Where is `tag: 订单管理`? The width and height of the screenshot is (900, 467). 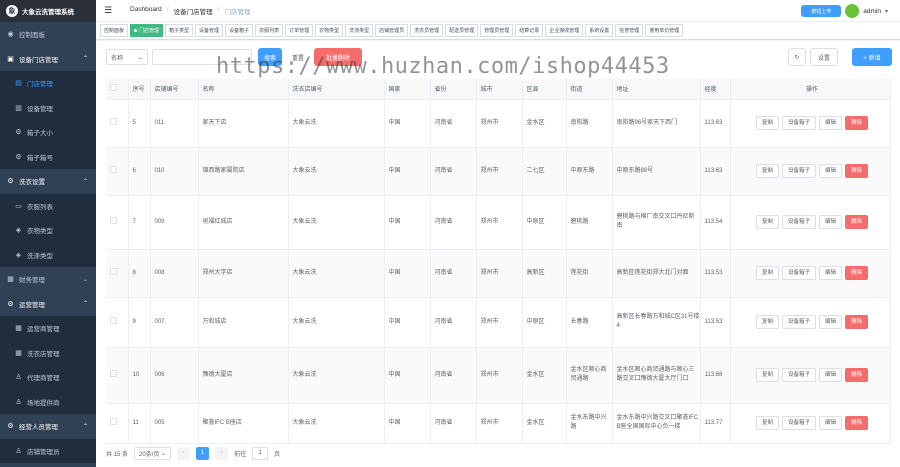
tag: 订单管理 is located at coordinates (299, 30).